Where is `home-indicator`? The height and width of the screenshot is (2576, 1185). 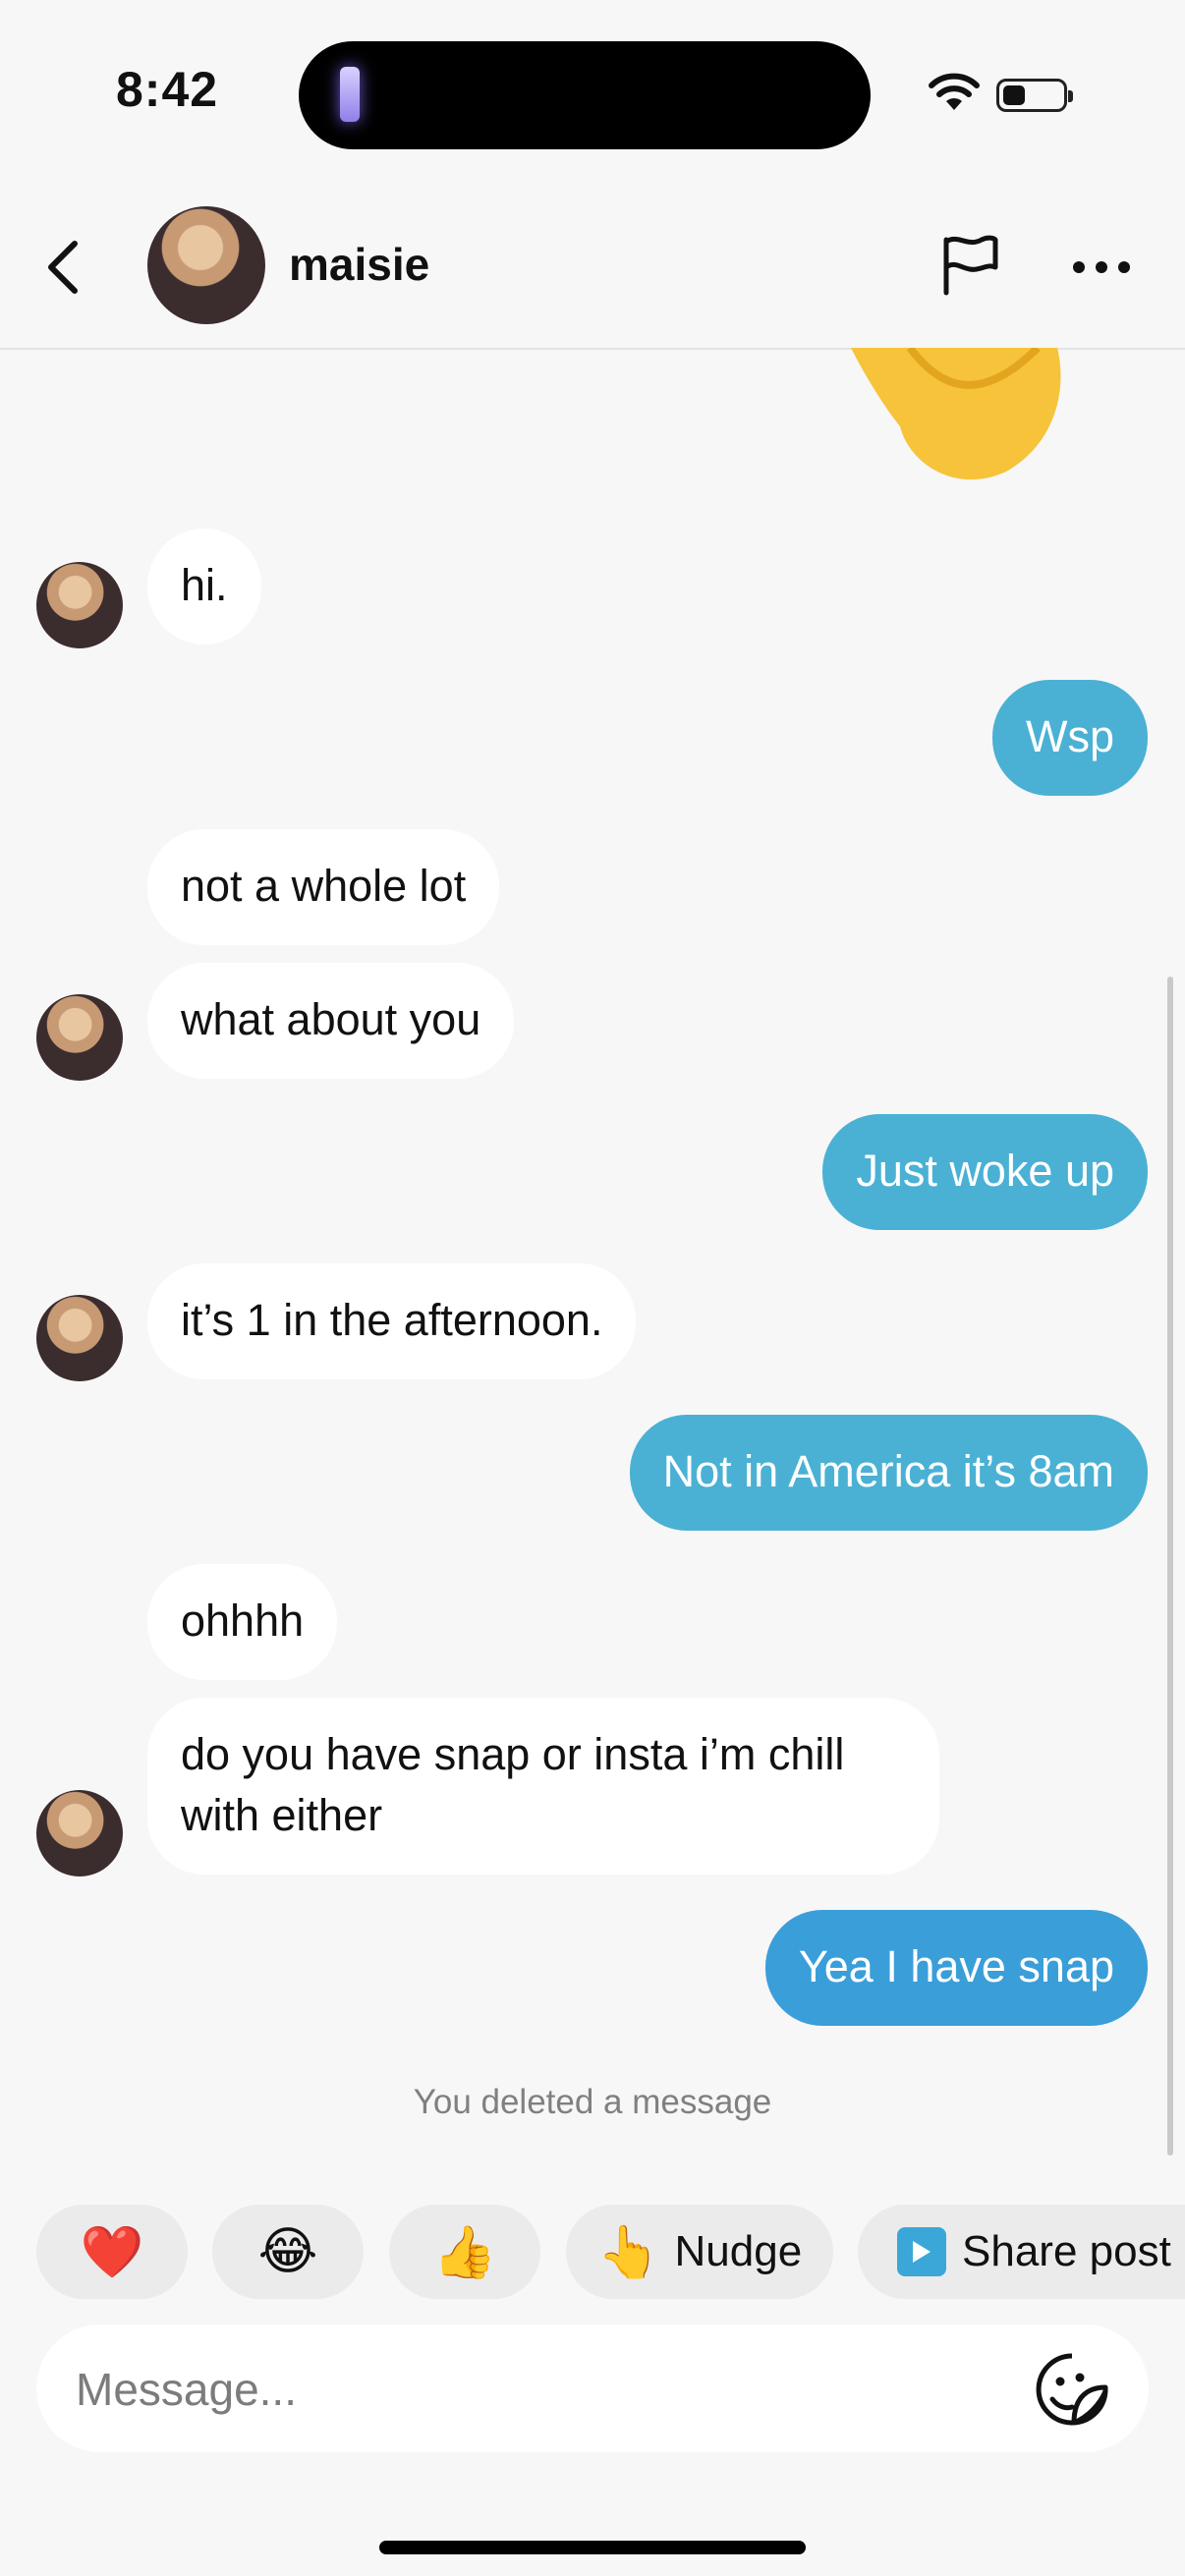 home-indicator is located at coordinates (592, 2547).